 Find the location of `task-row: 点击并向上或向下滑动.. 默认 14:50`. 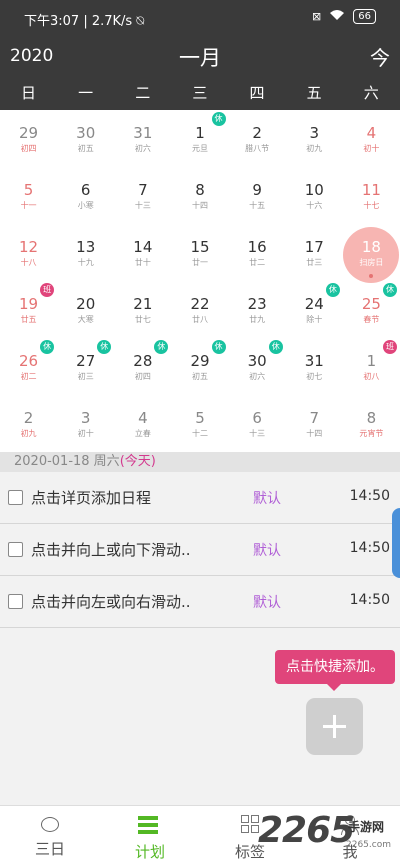

task-row: 点击并向上或向下滑动.. 默认 14:50 is located at coordinates (200, 550).